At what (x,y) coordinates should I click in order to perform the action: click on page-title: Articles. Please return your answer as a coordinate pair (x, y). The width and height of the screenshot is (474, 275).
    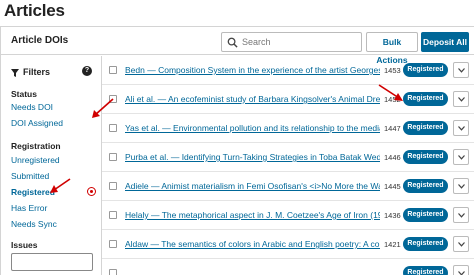
    Looking at the image, I should click on (34, 10).